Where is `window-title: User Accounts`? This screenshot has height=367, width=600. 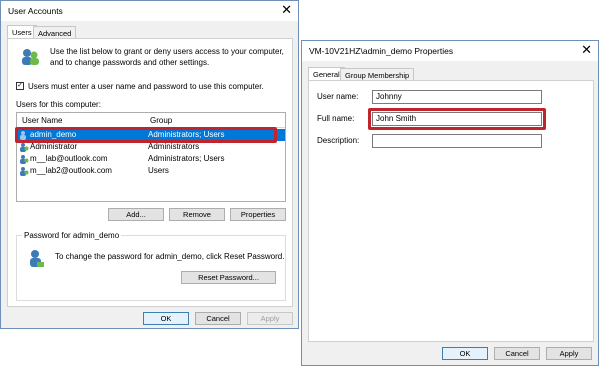
window-title: User Accounts is located at coordinates (35, 11).